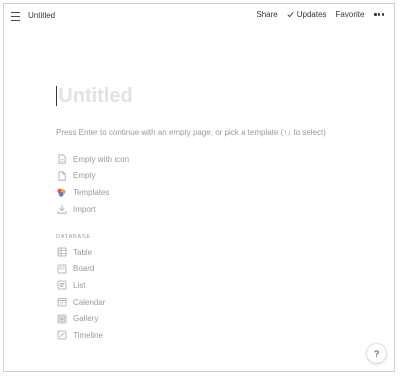 The height and width of the screenshot is (378, 400). What do you see at coordinates (84, 176) in the screenshot?
I see `option-label: Empty` at bounding box center [84, 176].